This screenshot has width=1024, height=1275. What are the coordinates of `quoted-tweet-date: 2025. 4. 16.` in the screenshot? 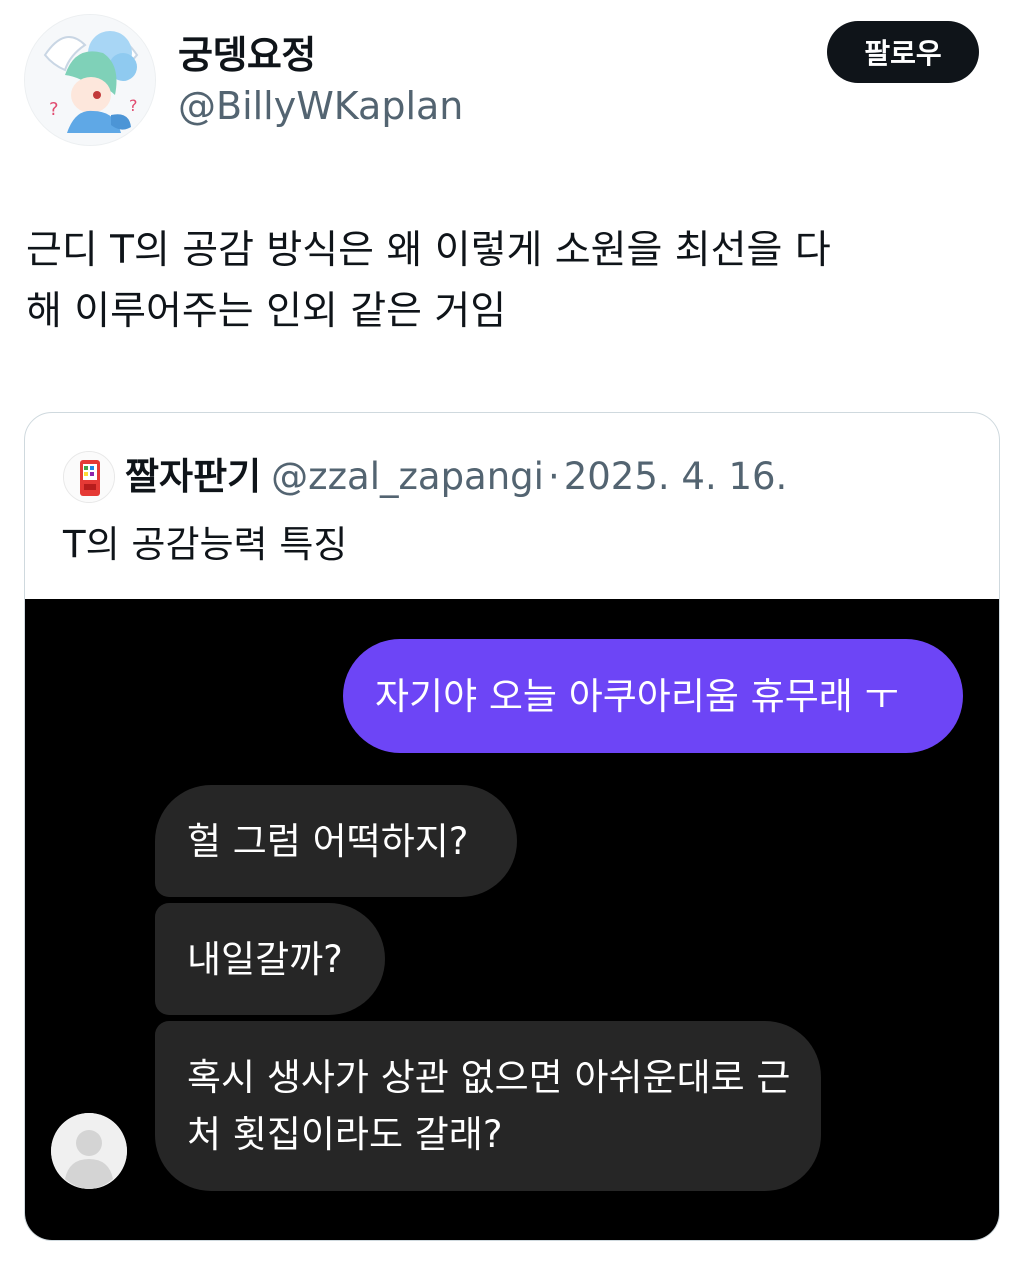 It's located at (676, 476).